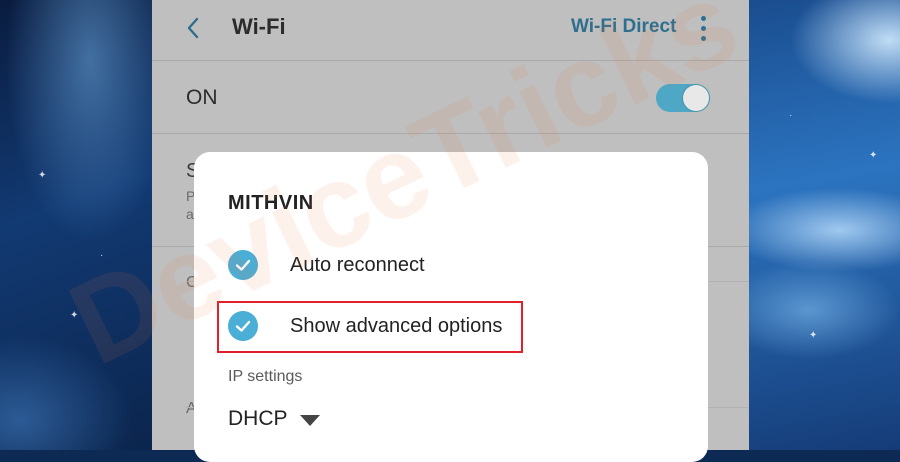  What do you see at coordinates (696, 98) in the screenshot?
I see `toggle-knob` at bounding box center [696, 98].